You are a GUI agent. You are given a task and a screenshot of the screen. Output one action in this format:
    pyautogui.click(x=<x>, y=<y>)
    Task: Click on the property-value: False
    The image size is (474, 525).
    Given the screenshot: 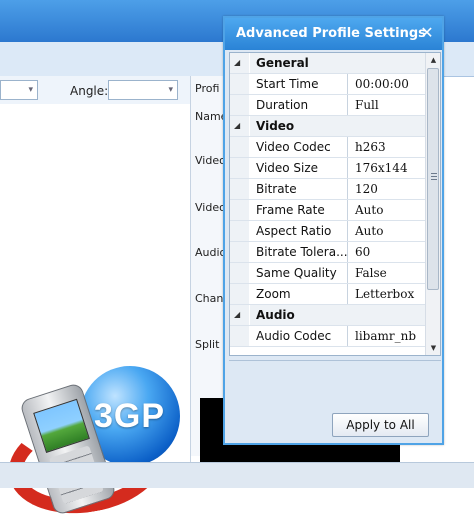 What is the action you would take?
    pyautogui.click(x=387, y=273)
    